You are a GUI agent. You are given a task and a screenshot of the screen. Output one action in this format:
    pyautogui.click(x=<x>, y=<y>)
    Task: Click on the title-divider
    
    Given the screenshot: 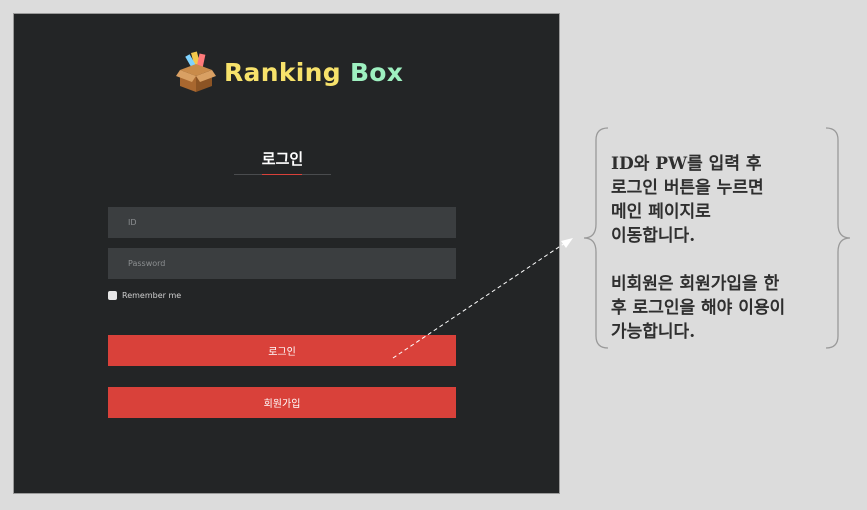 What is the action you would take?
    pyautogui.click(x=282, y=174)
    